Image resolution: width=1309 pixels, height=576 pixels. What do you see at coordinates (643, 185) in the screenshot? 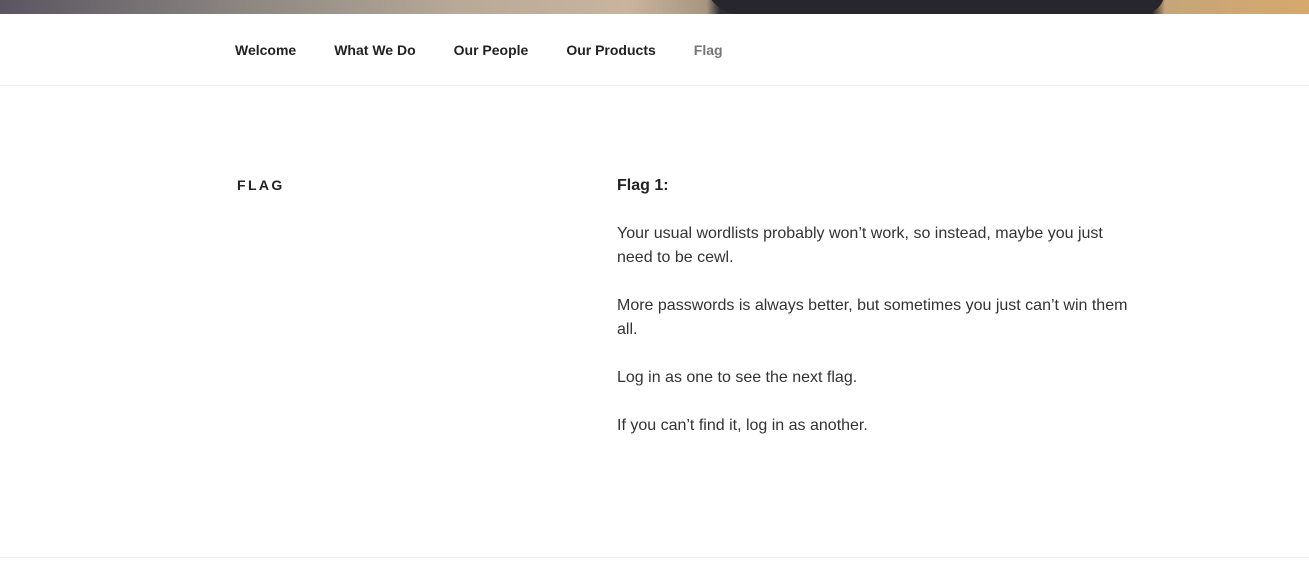
I see `flag-heading: Flag 1:` at bounding box center [643, 185].